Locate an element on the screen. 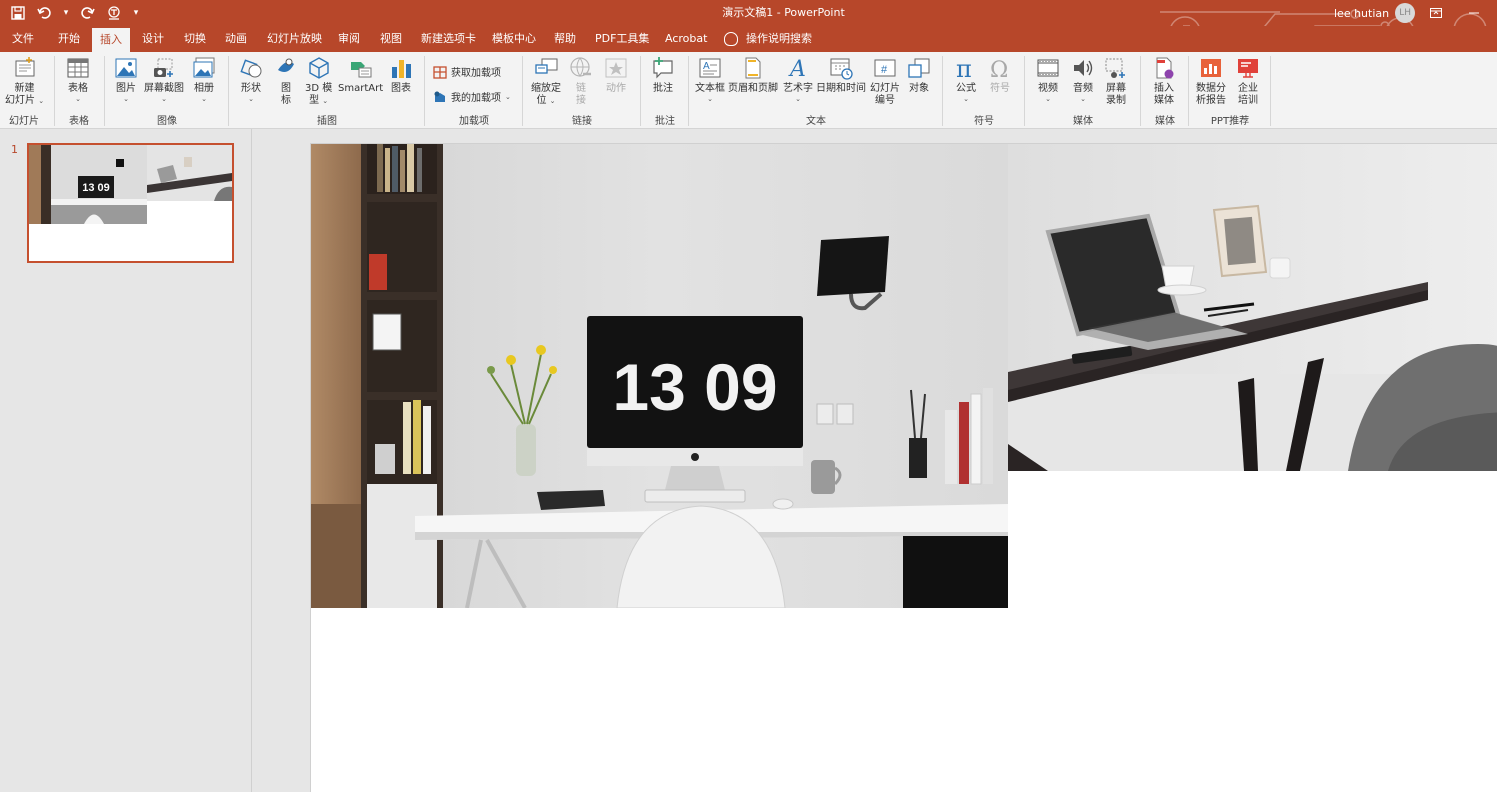 This screenshot has height=792, width=1497. smartart-button: SmartArt is located at coordinates (360, 75).